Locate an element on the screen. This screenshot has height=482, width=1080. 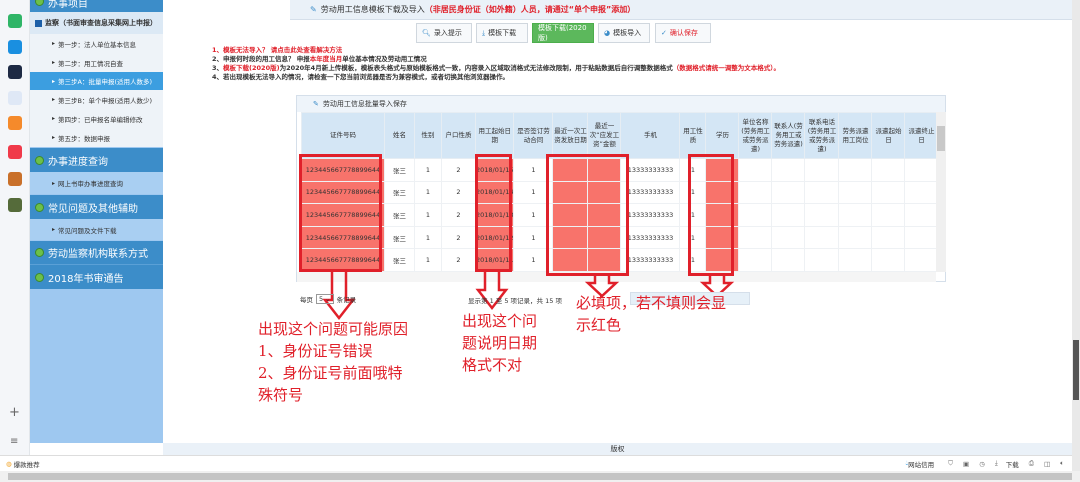
status-promo: 爆款推荐 is located at coordinates (27, 464).